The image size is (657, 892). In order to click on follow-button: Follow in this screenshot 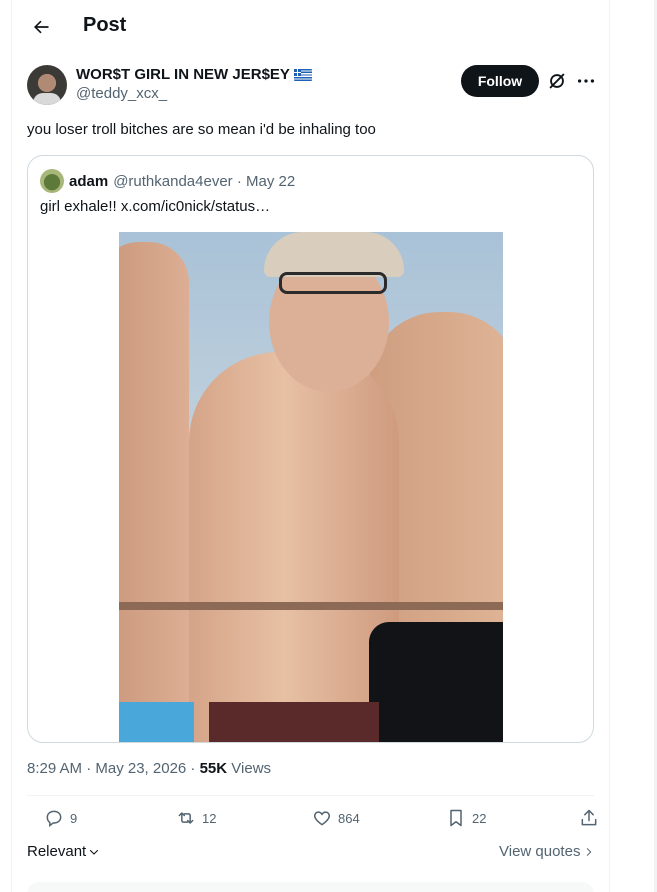, I will do `click(500, 81)`.